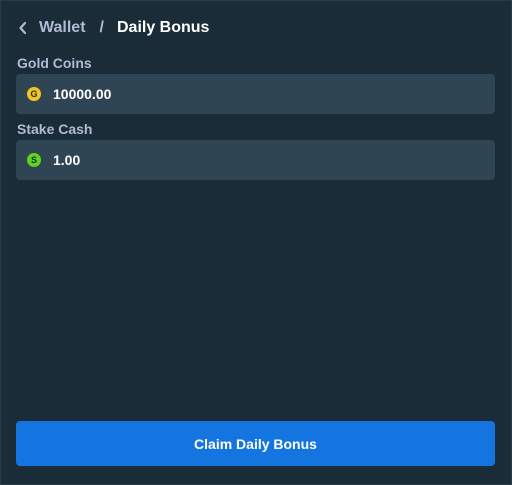  What do you see at coordinates (23, 28) in the screenshot?
I see `chevron-left-icon` at bounding box center [23, 28].